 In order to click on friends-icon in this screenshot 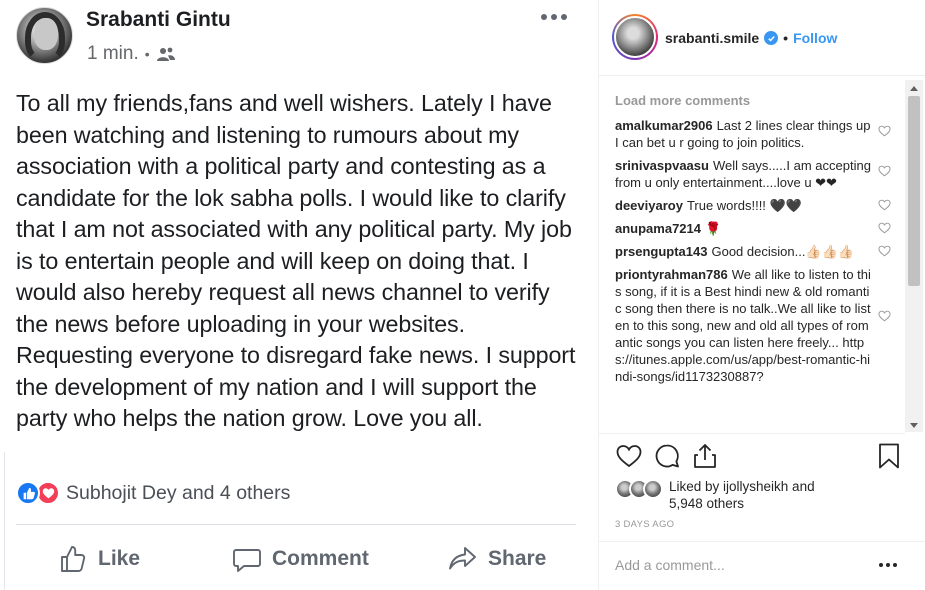, I will do `click(166, 54)`.